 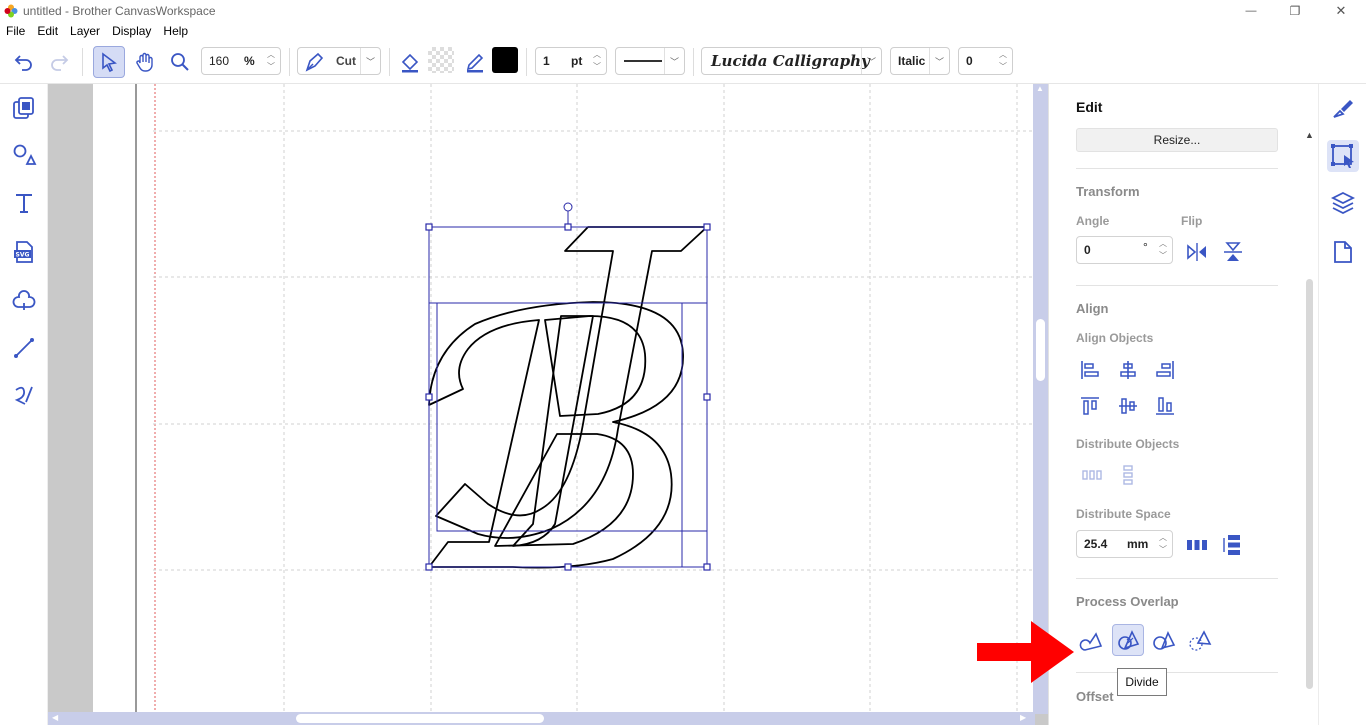 I want to click on align-middle-vertical-button, so click(x=1128, y=406).